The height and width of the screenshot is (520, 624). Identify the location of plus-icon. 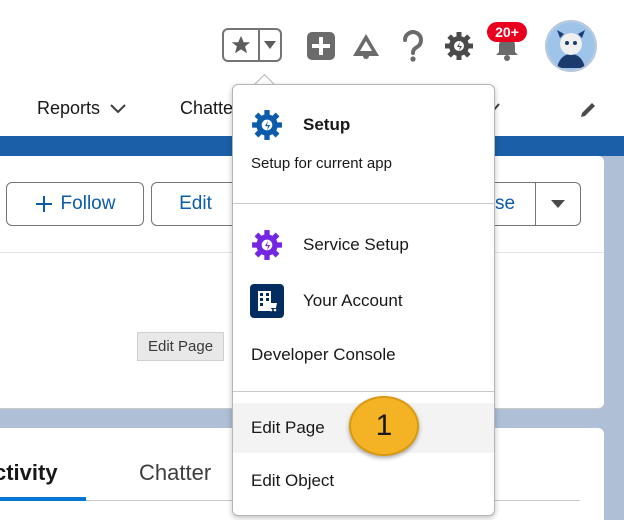
(43, 204).